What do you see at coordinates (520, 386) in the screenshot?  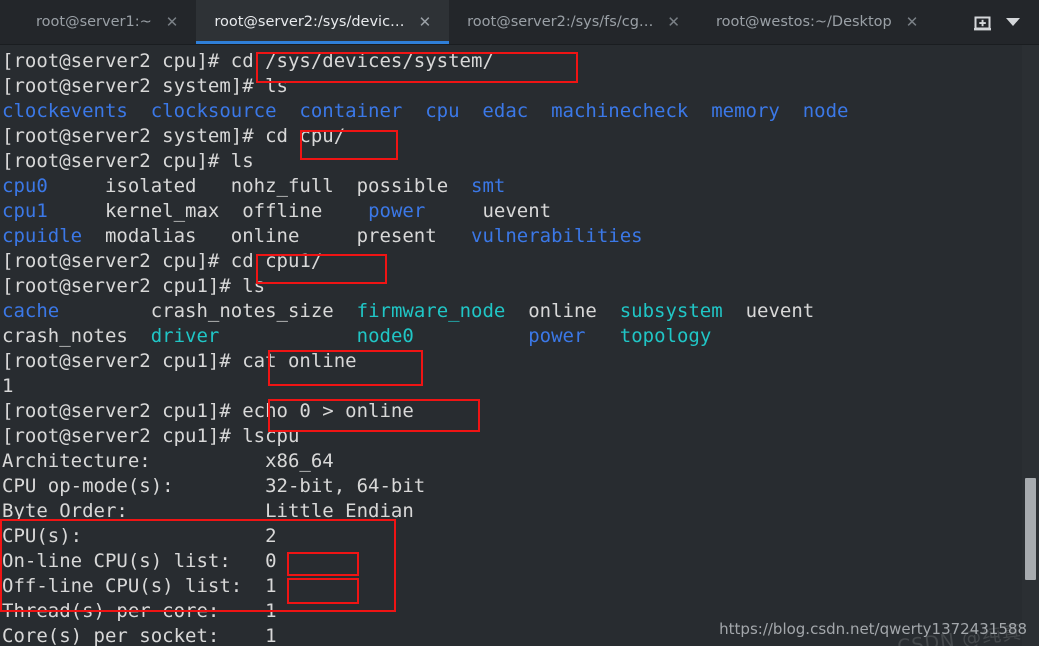 I see `terminal-line: 1` at bounding box center [520, 386].